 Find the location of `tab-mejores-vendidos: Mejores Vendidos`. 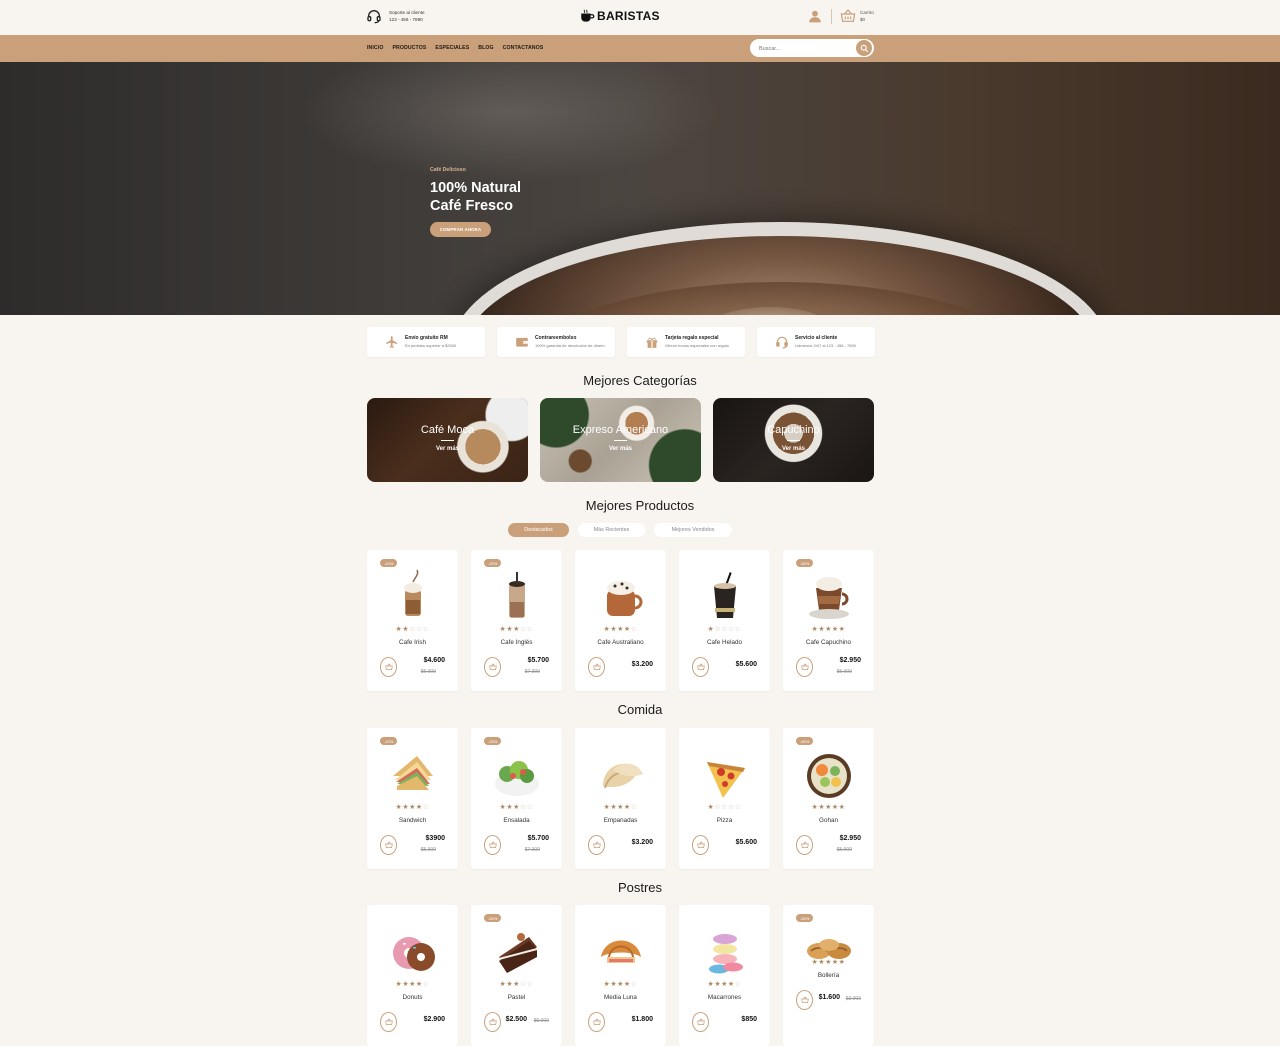

tab-mejores-vendidos: Mejores Vendidos is located at coordinates (693, 530).